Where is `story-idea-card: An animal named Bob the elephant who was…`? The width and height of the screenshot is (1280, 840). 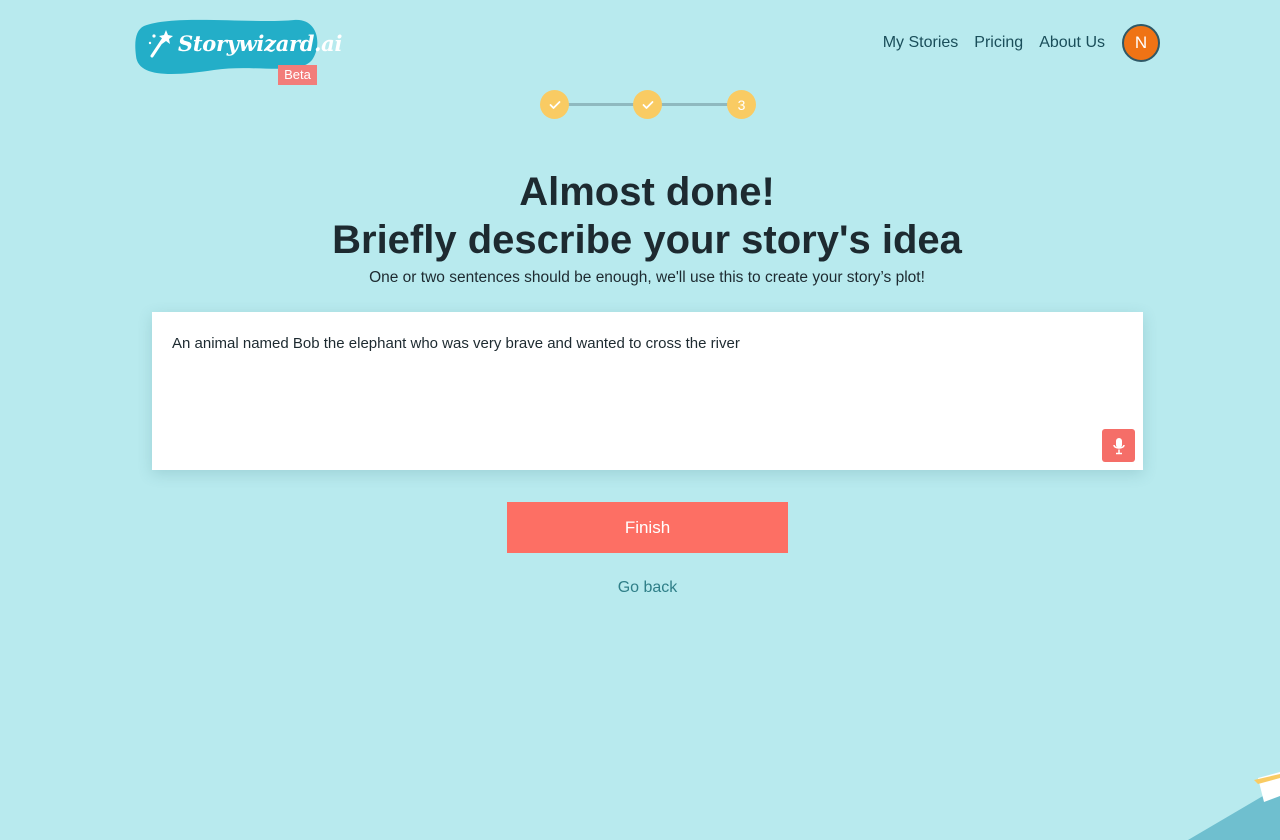
story-idea-card: An animal named Bob the elephant who was… is located at coordinates (647, 391).